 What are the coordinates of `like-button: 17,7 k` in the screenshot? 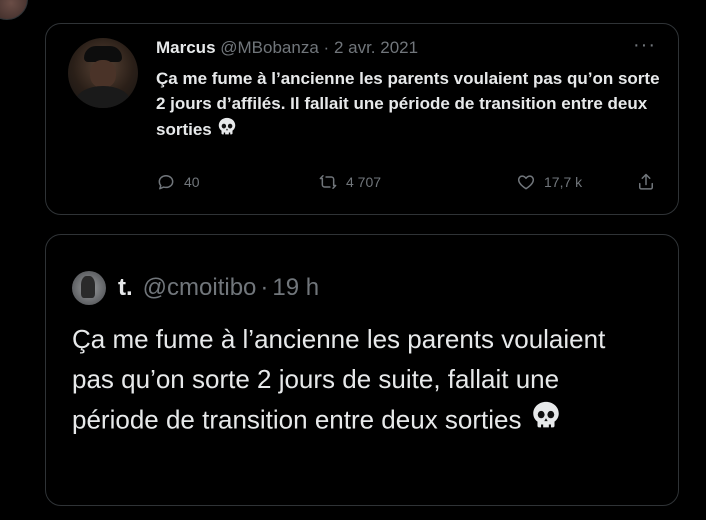 It's located at (549, 182).